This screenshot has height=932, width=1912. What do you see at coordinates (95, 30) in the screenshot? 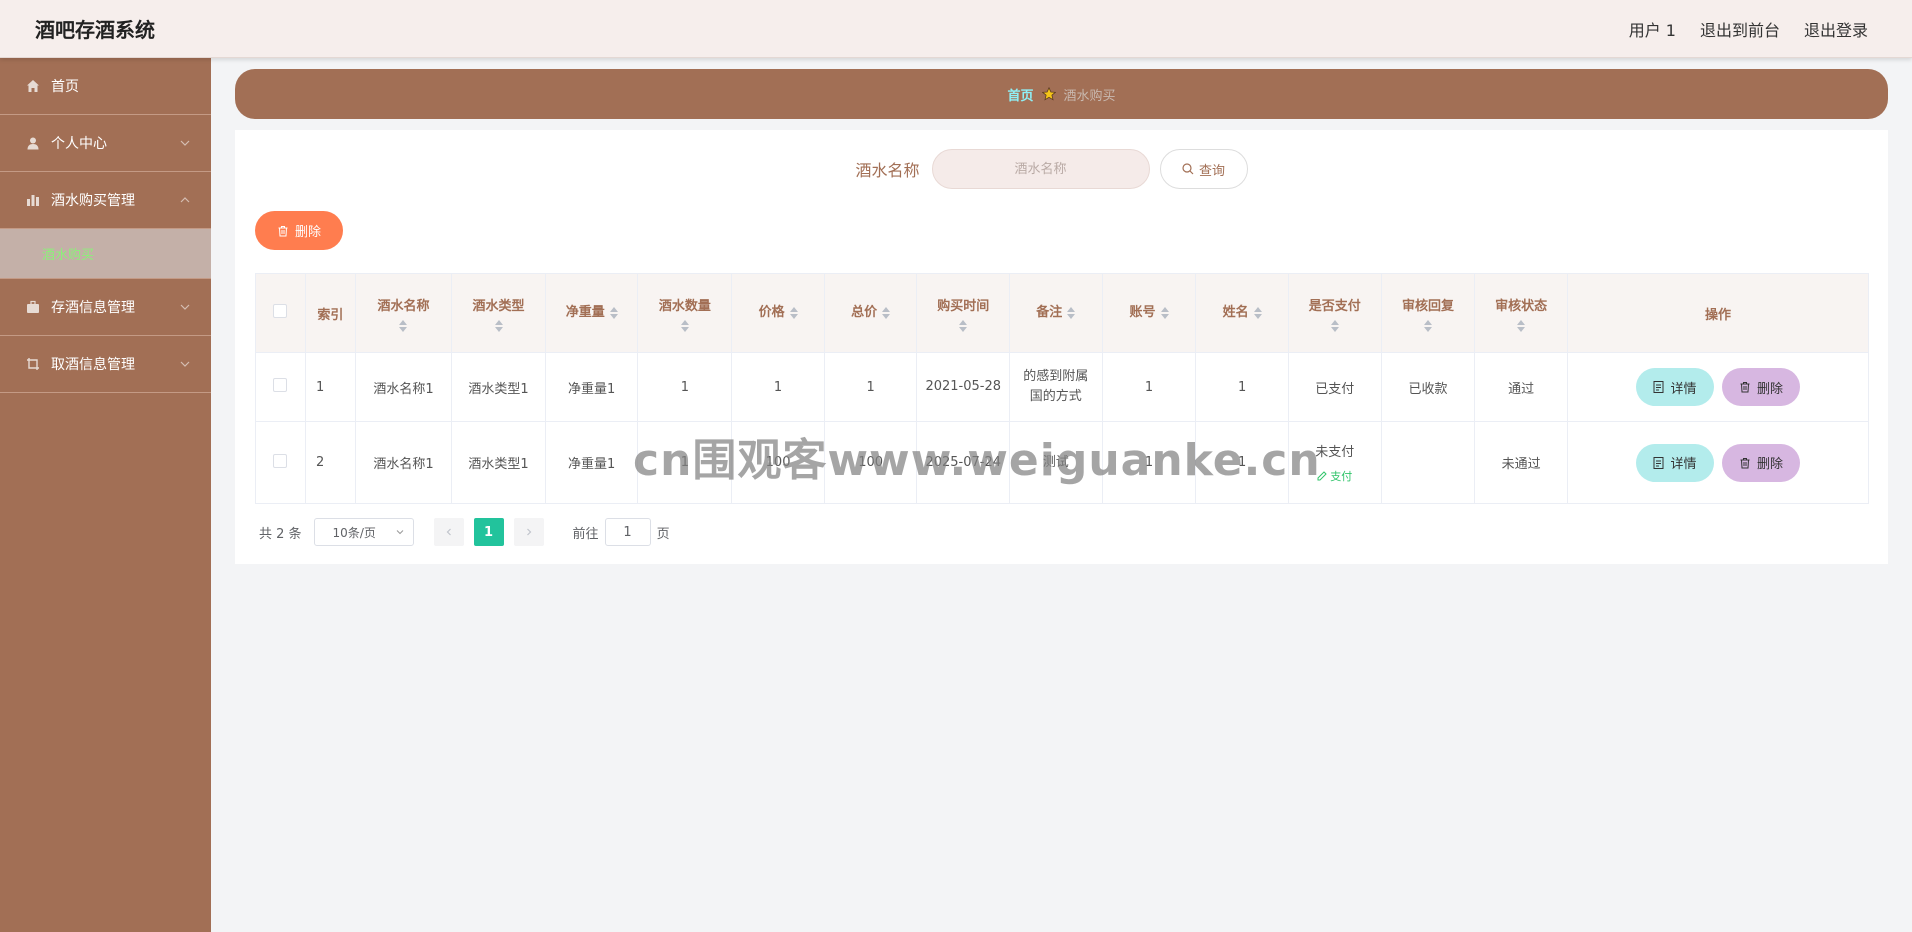
I see `app-title: 酒吧存酒系统` at bounding box center [95, 30].